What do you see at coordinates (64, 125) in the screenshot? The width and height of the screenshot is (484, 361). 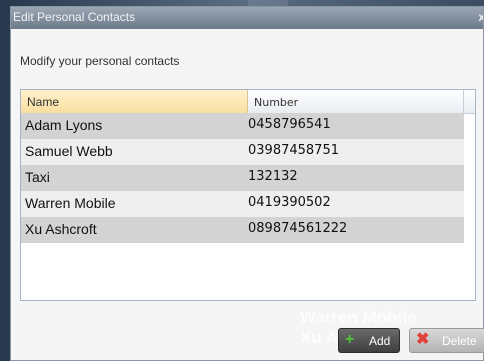 I see `contact-name: Adam Lyons` at bounding box center [64, 125].